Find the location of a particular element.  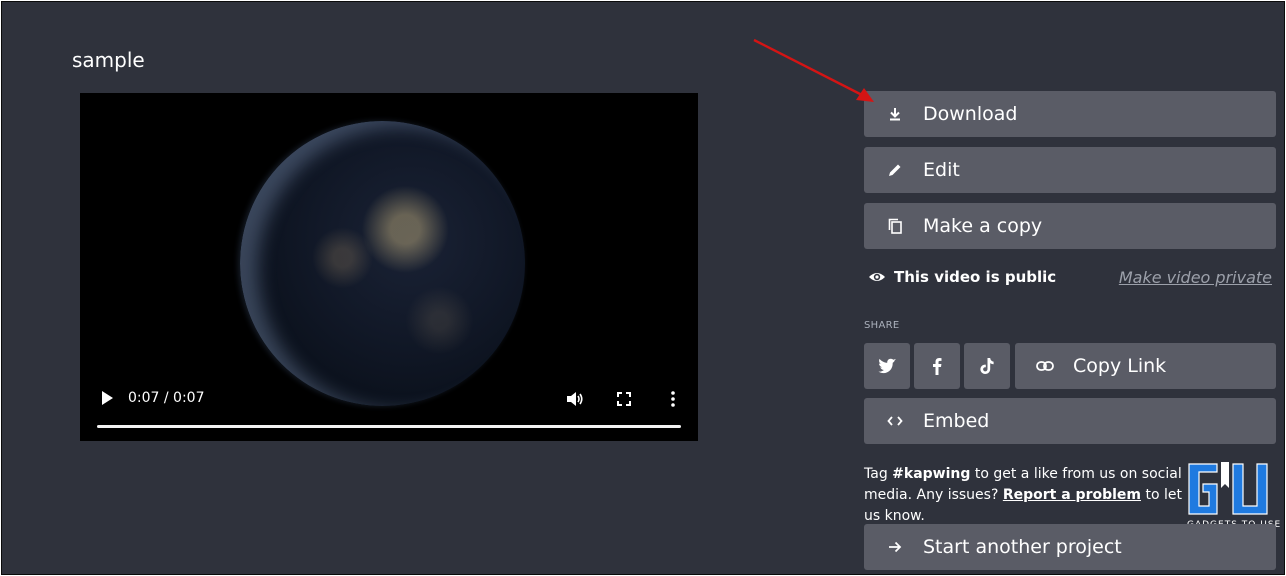

download-button: Download is located at coordinates (1070, 114).